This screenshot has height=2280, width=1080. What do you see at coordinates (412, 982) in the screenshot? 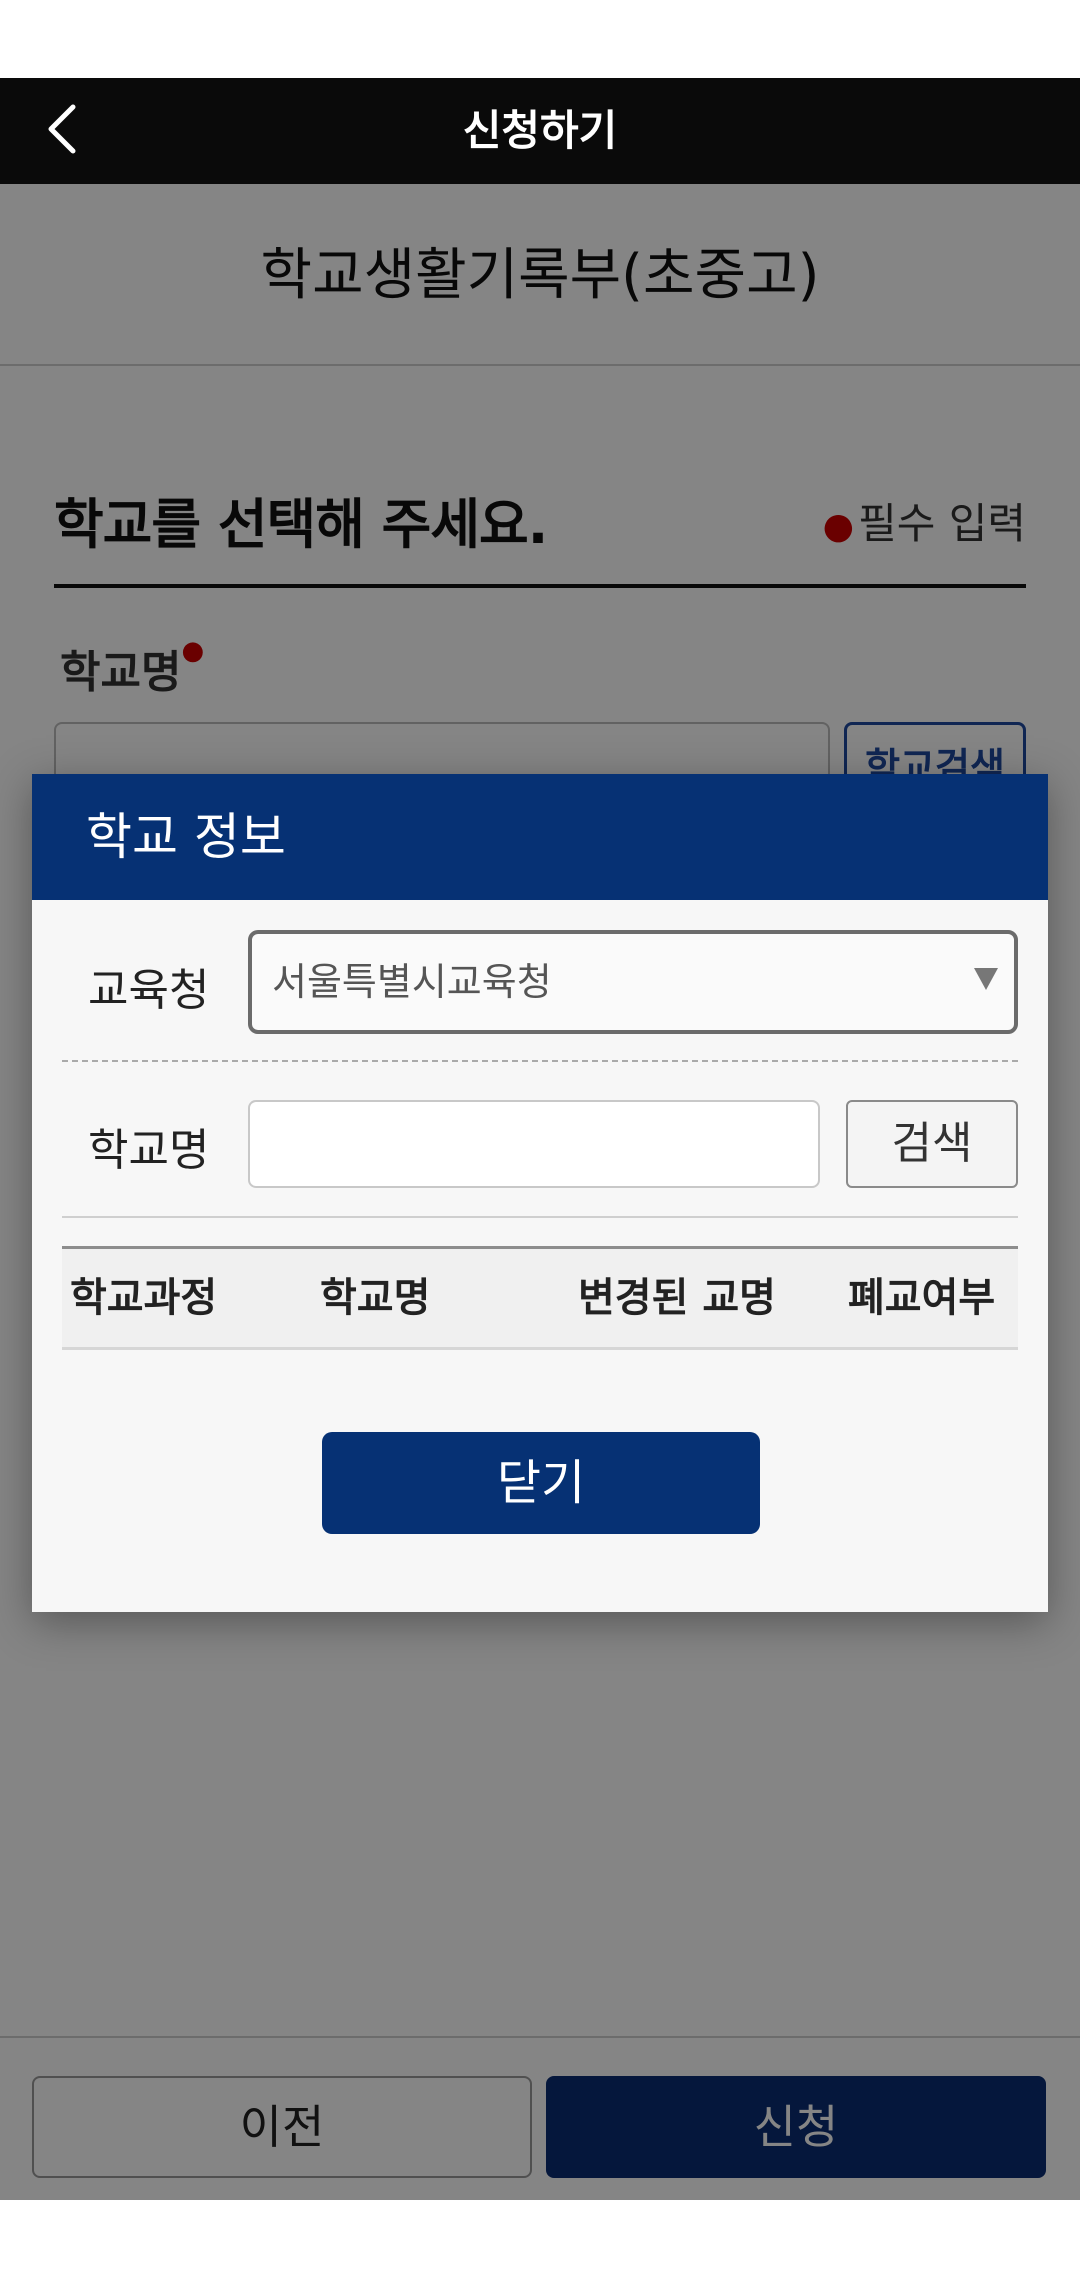
I see `education-office-value: 서울특별시교육청` at bounding box center [412, 982].